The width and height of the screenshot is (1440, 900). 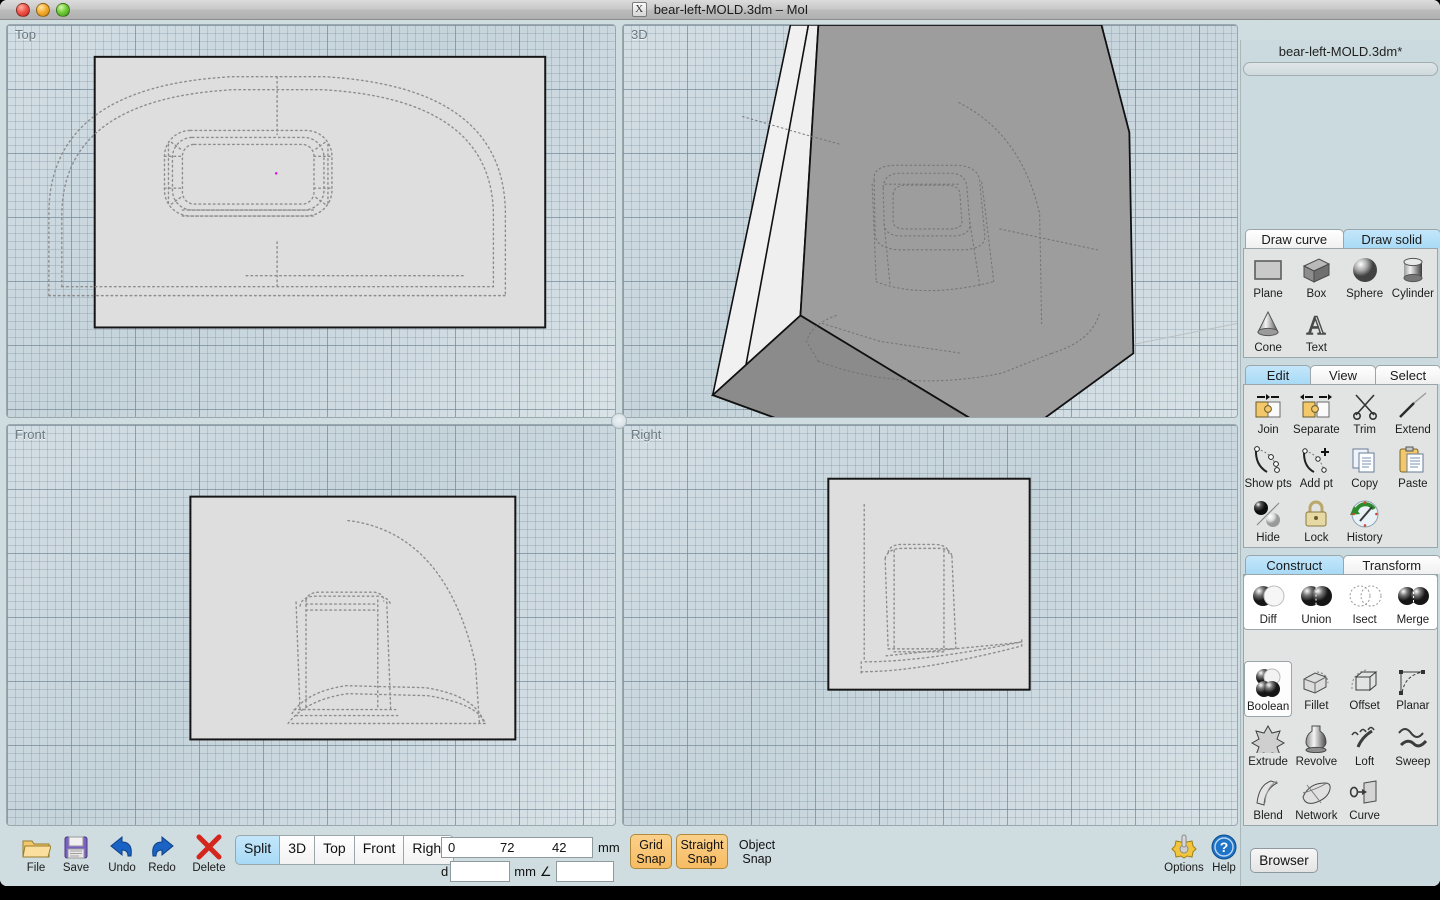 I want to click on tool-sweep: Sweep, so click(x=1413, y=744).